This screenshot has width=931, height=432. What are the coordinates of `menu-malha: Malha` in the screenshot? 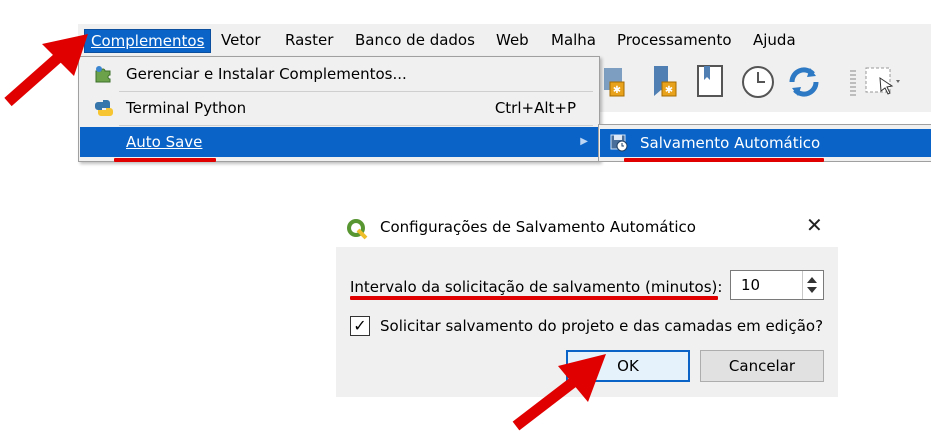 It's located at (573, 40).